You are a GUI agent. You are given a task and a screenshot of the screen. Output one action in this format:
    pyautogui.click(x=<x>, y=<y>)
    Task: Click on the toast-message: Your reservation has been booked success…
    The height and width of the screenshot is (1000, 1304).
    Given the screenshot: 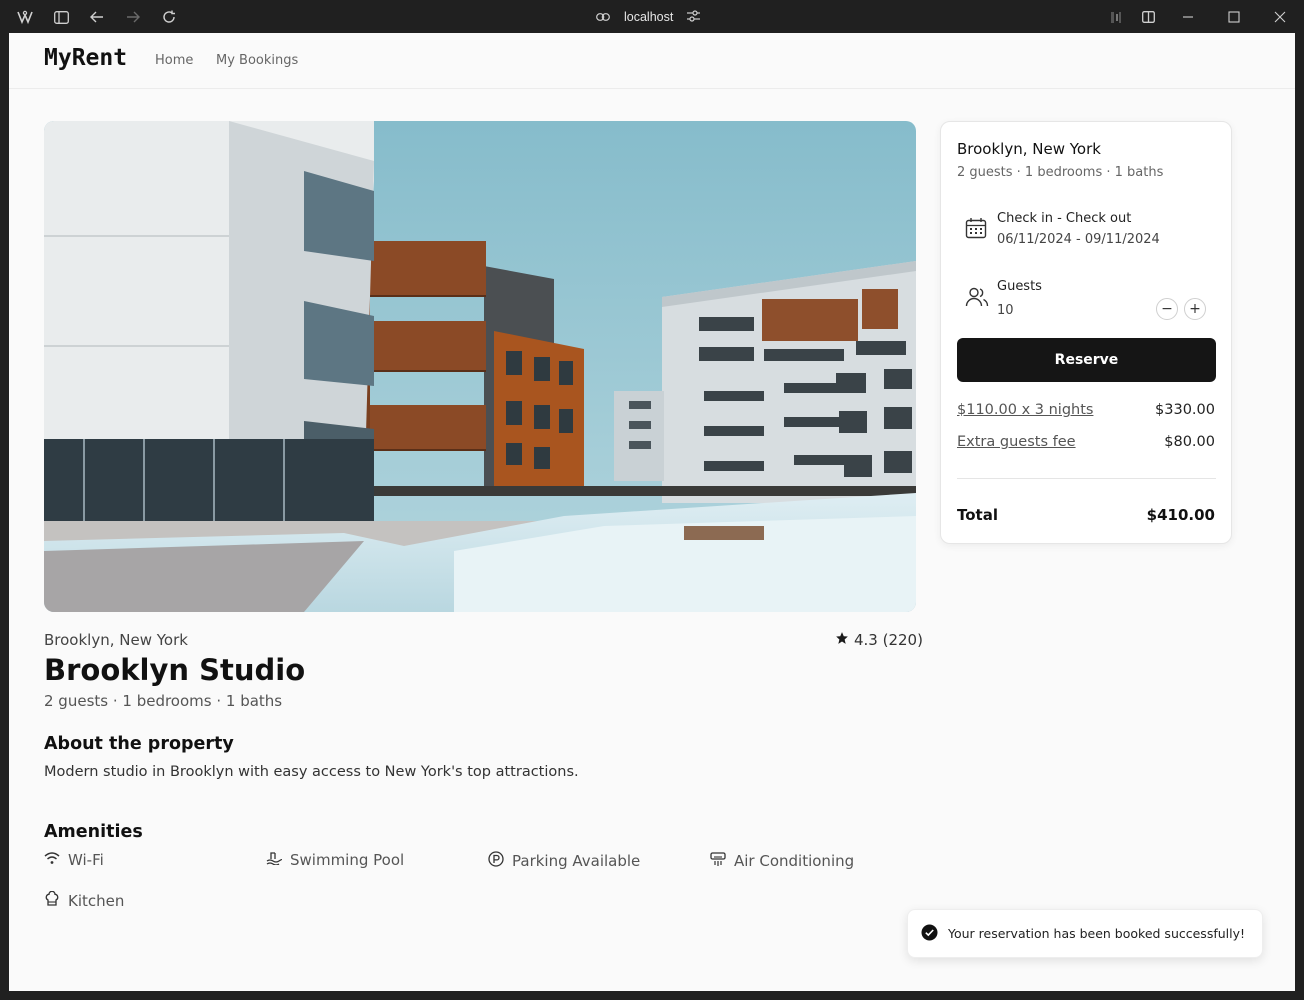 What is the action you would take?
    pyautogui.click(x=1097, y=933)
    